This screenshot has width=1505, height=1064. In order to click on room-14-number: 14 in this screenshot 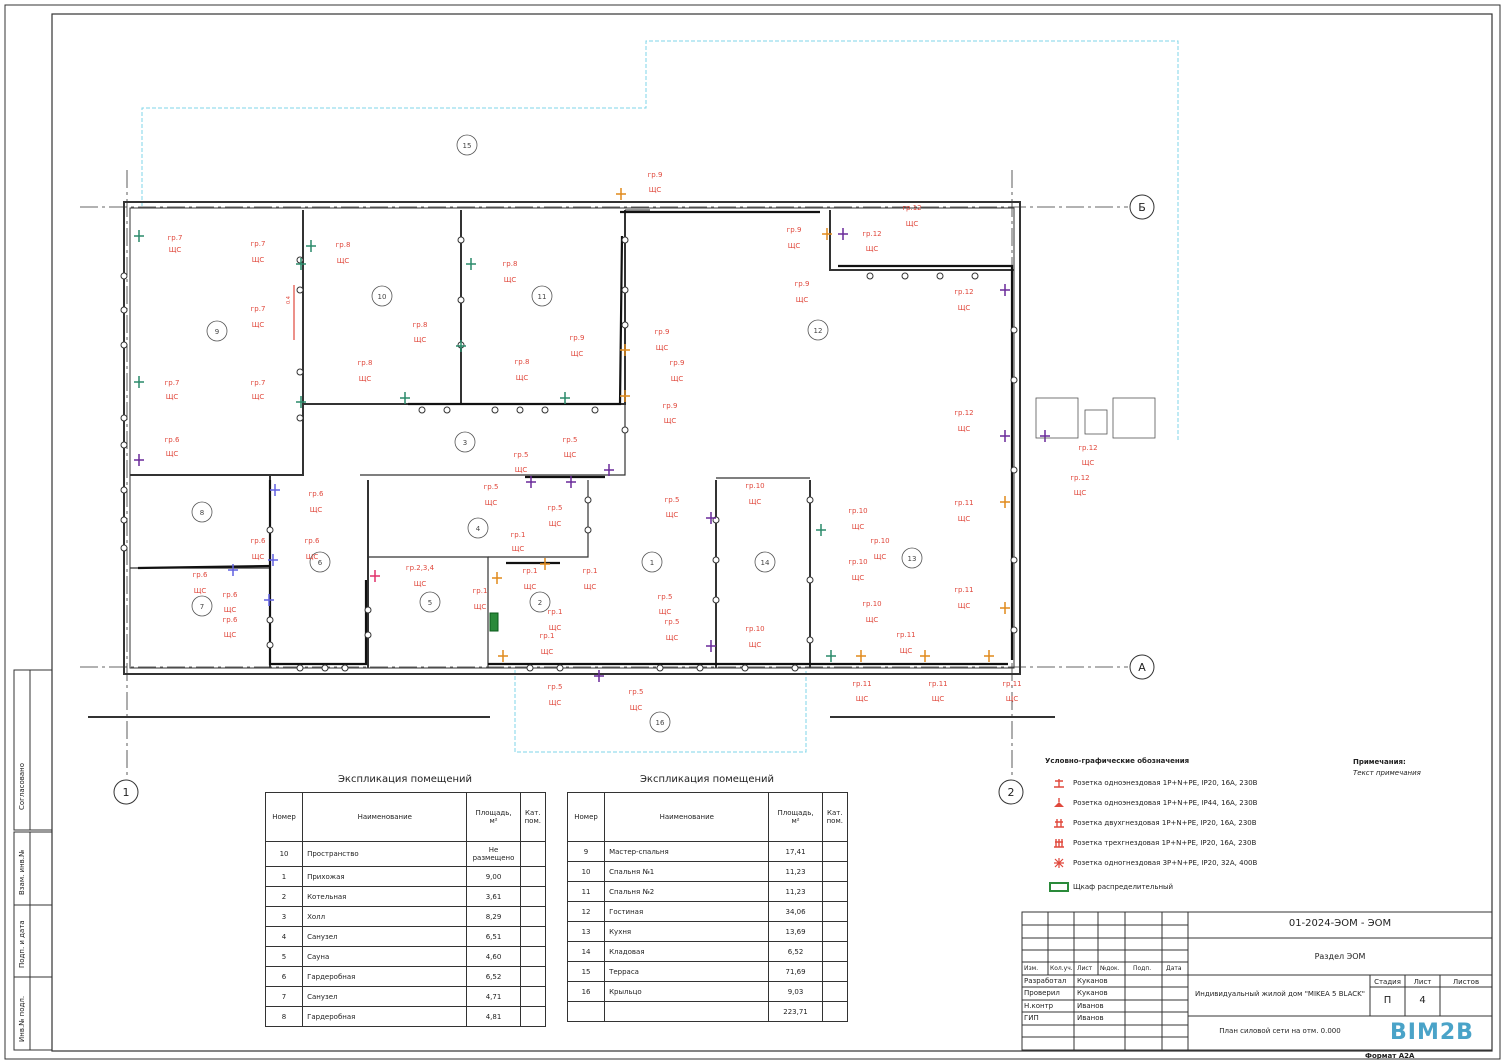, I will do `click(765, 563)`.